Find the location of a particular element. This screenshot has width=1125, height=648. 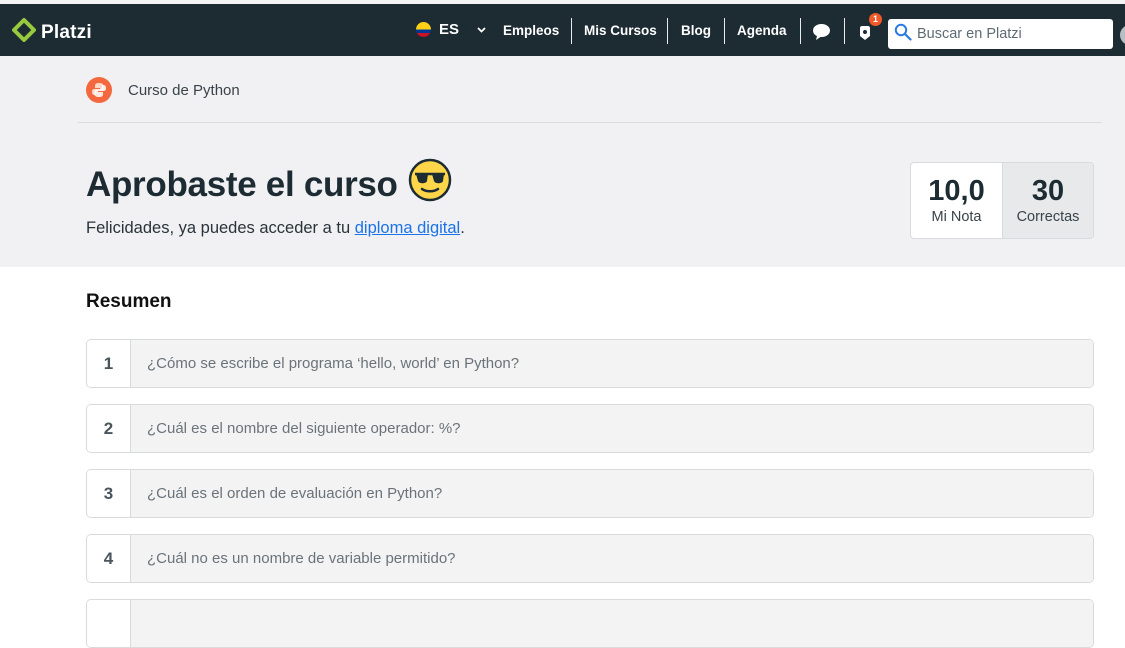

nav-agenda: Agenda is located at coordinates (762, 31).